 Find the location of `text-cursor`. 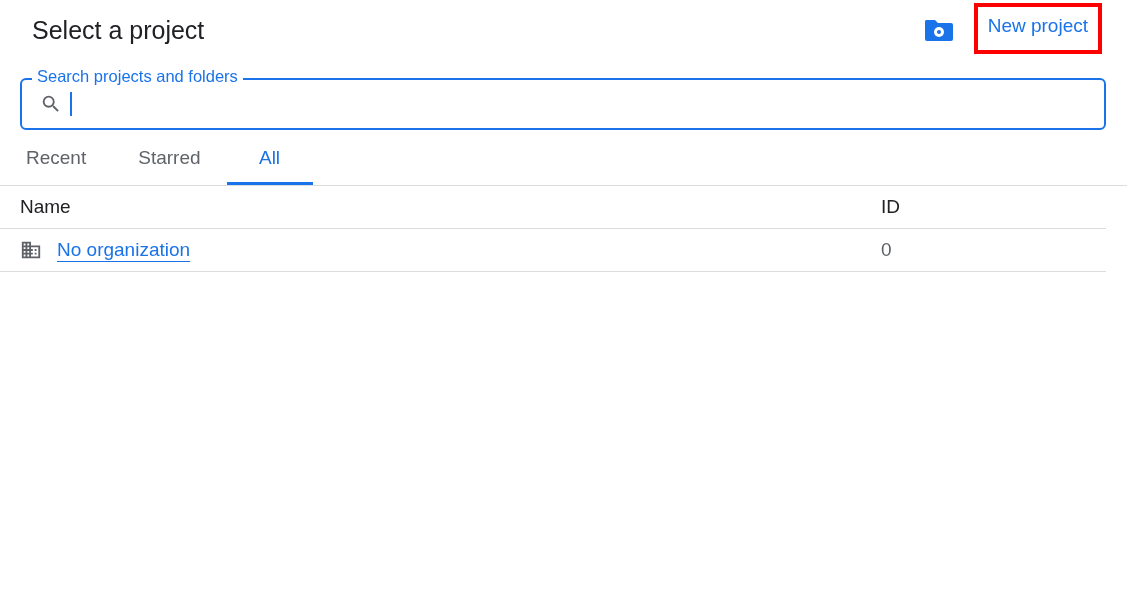

text-cursor is located at coordinates (71, 104).